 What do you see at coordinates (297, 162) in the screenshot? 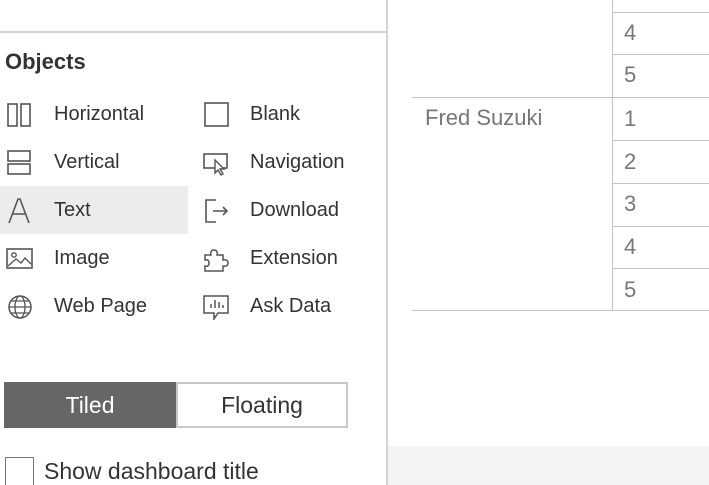
I see `object-label: Navigation` at bounding box center [297, 162].